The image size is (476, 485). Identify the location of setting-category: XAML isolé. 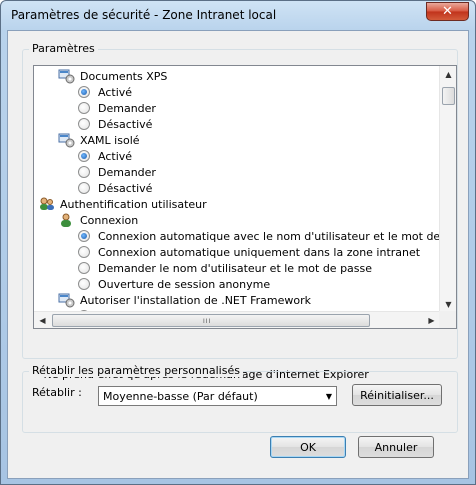
(99, 140).